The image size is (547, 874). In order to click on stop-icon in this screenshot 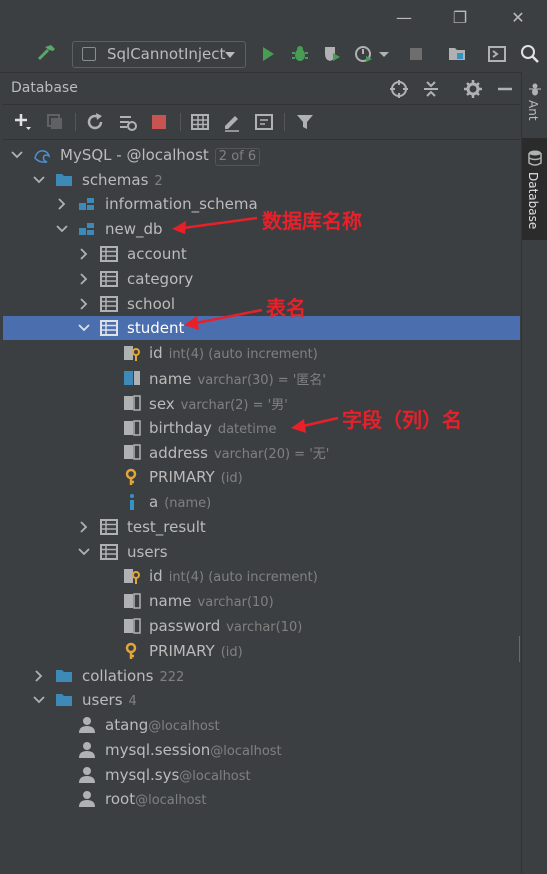, I will do `click(416, 54)`.